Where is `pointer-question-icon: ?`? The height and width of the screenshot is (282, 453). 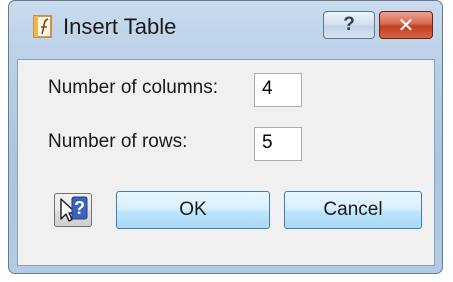
pointer-question-icon: ? is located at coordinates (74, 209).